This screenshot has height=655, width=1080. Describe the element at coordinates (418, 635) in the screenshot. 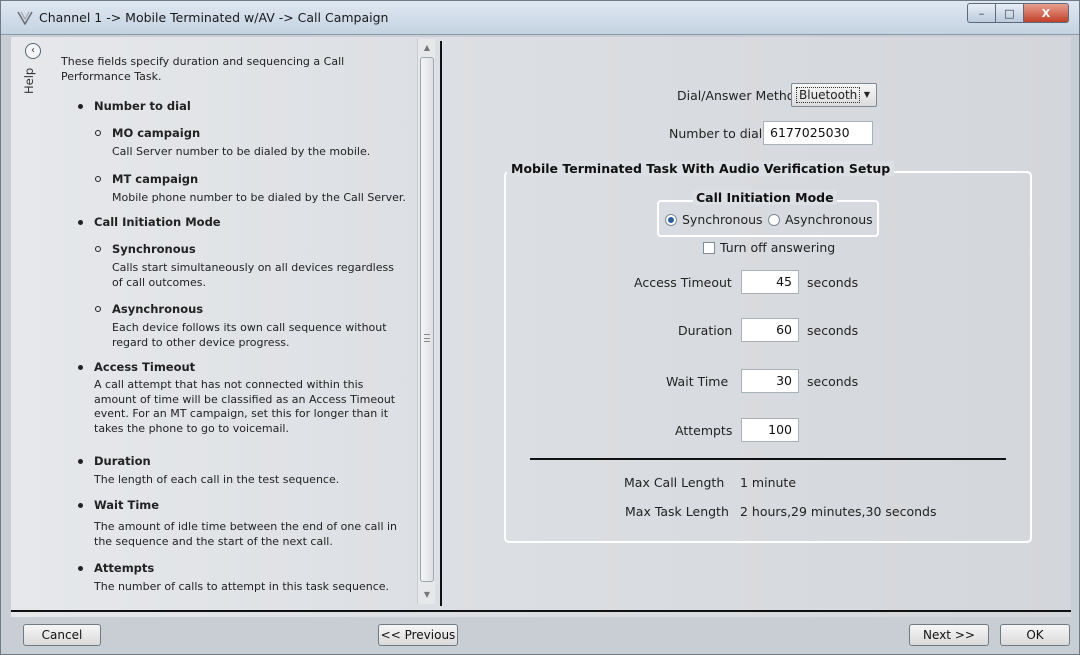

I see `previous-button: << Previous` at that location.